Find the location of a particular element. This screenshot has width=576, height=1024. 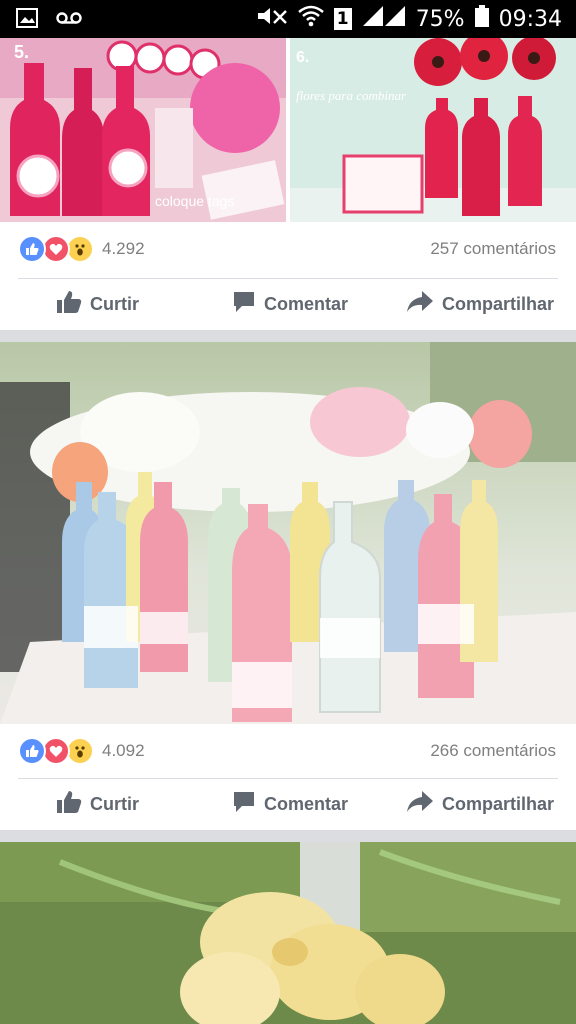

photo-caption-flores: flores para combinar is located at coordinates (351, 95).